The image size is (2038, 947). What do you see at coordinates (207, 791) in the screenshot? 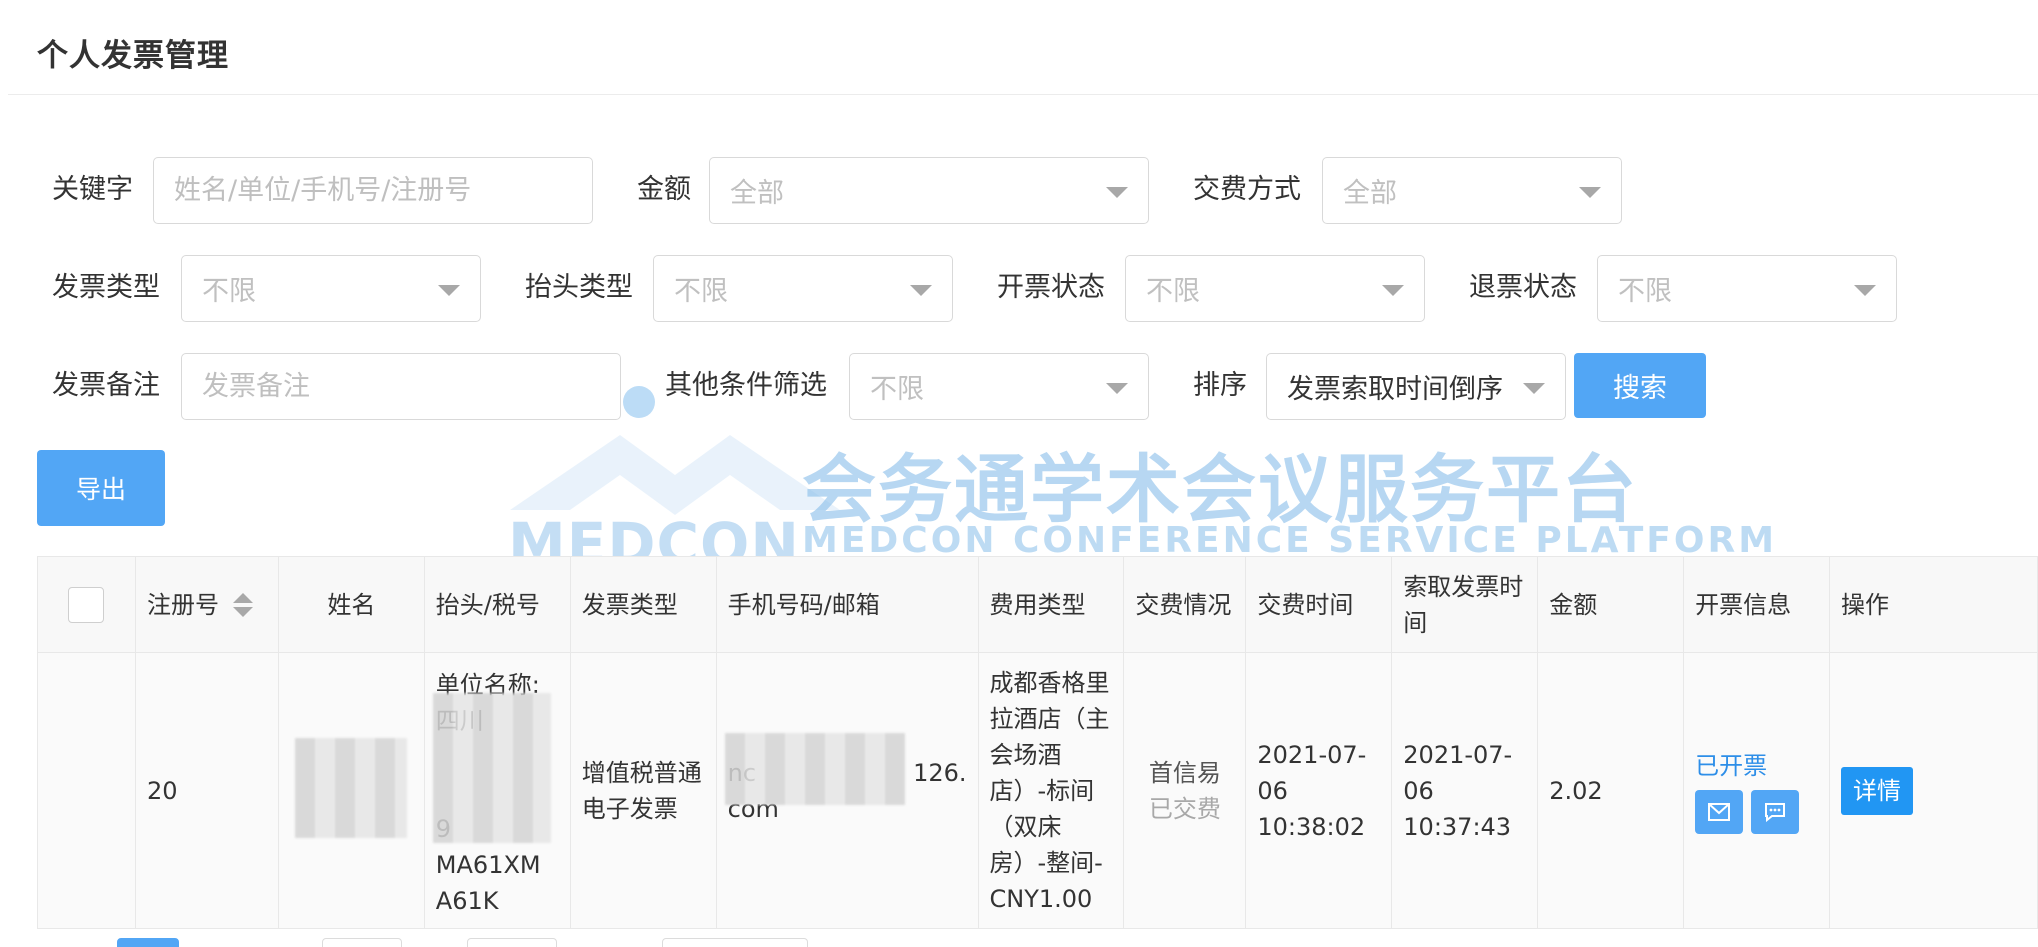
I see `reg-no-cell: 20` at bounding box center [207, 791].